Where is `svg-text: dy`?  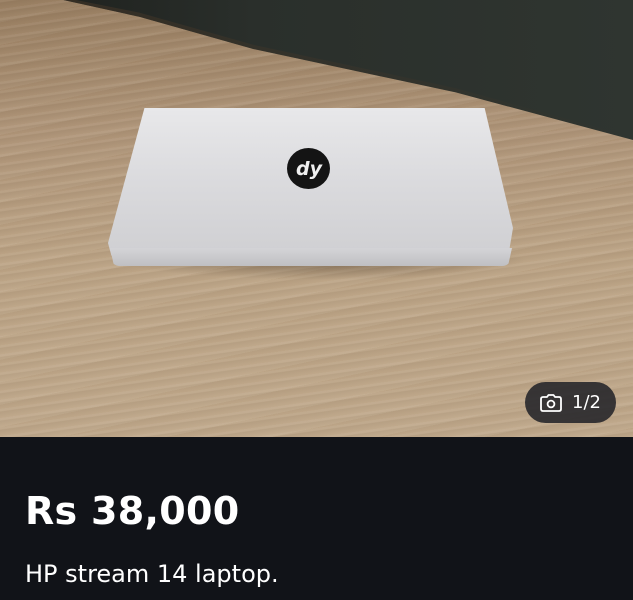
svg-text: dy is located at coordinates (310, 169).